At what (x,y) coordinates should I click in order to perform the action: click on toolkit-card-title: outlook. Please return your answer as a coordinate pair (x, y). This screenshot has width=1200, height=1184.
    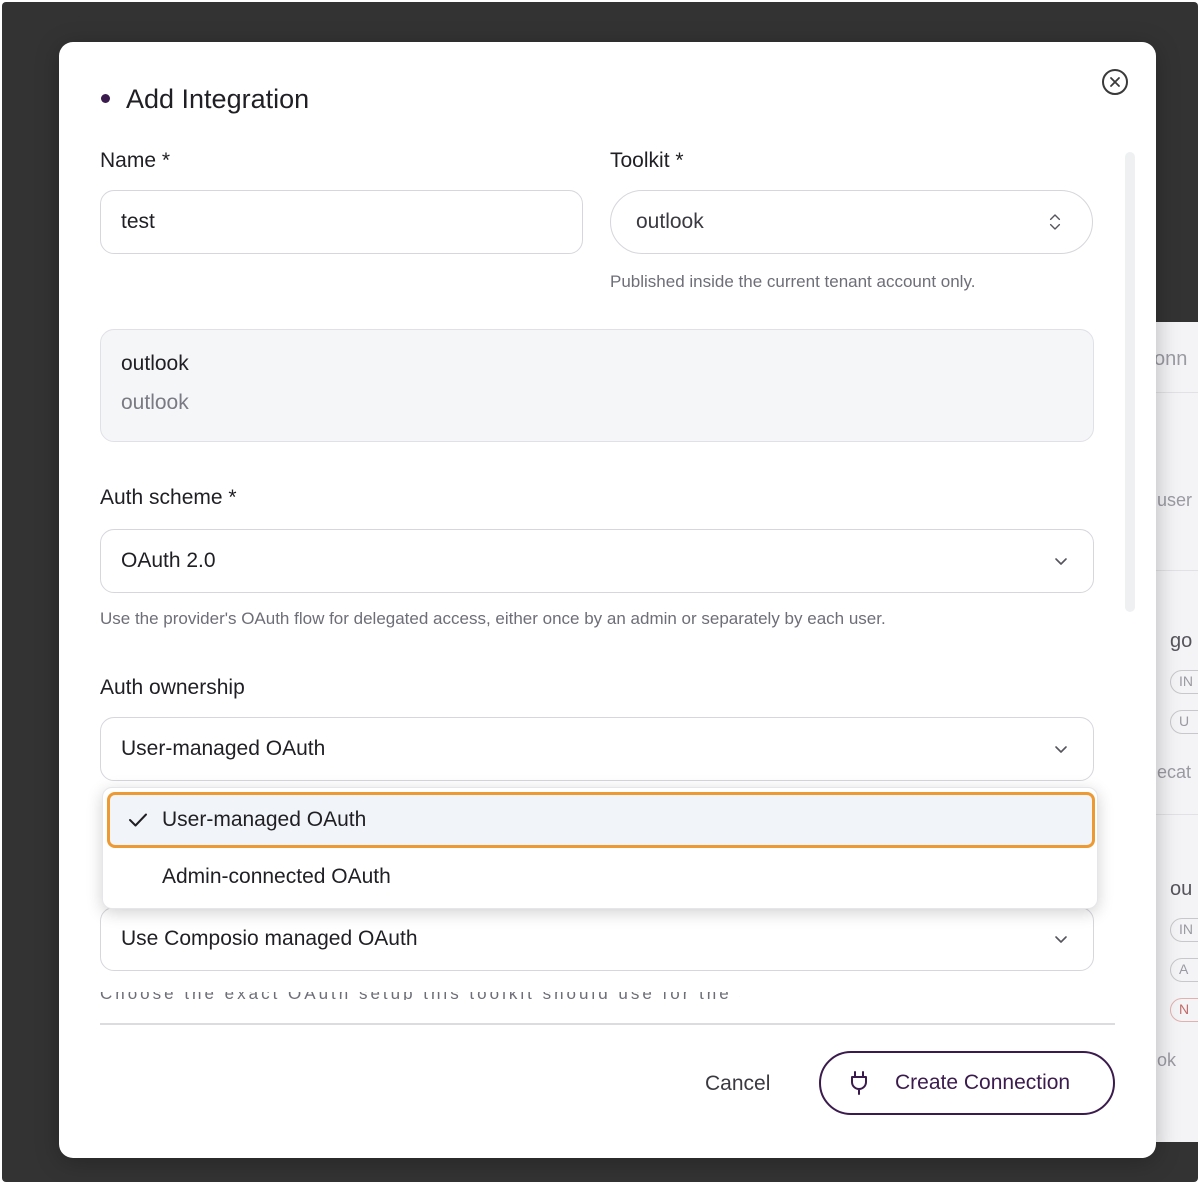
    Looking at the image, I should click on (155, 363).